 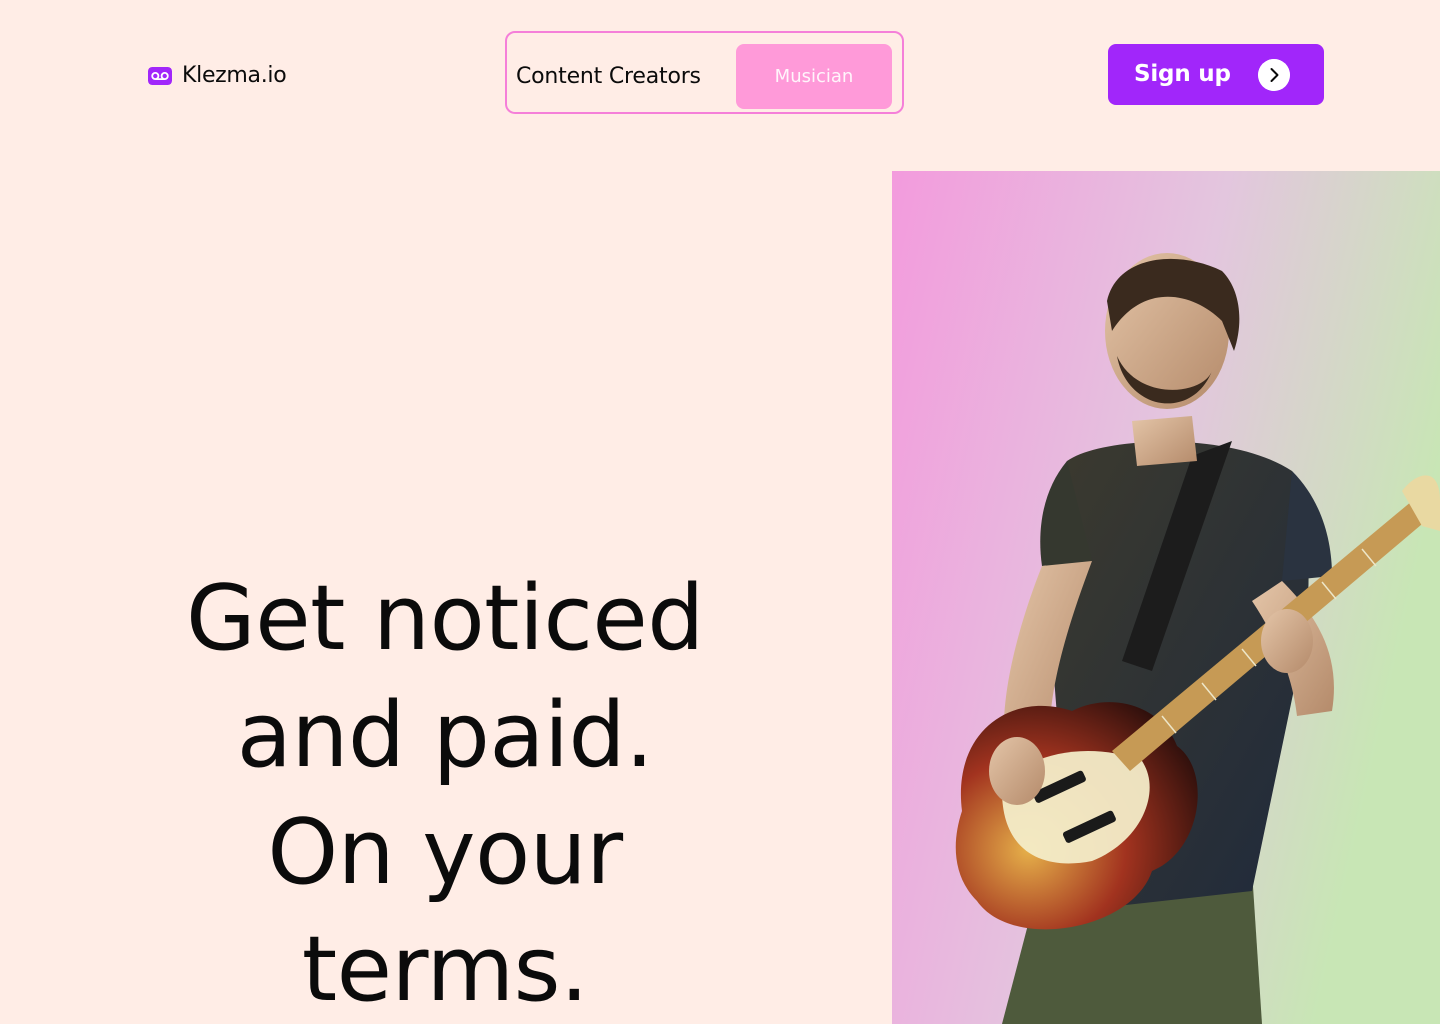 I want to click on hero-headline-line: Get noticed, so click(x=445, y=618).